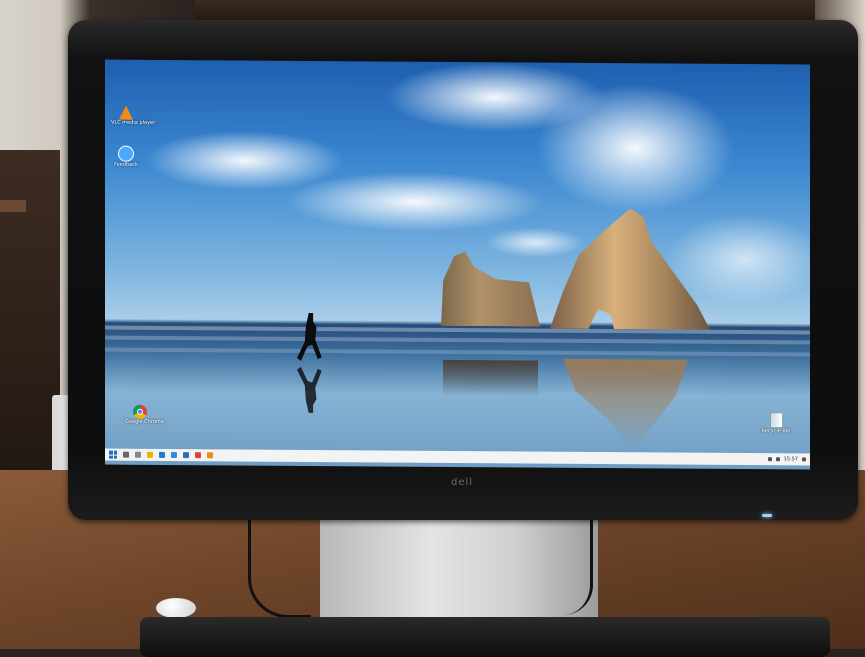 The image size is (865, 657). What do you see at coordinates (791, 459) in the screenshot?
I see `tray-clock: 15:57` at bounding box center [791, 459].